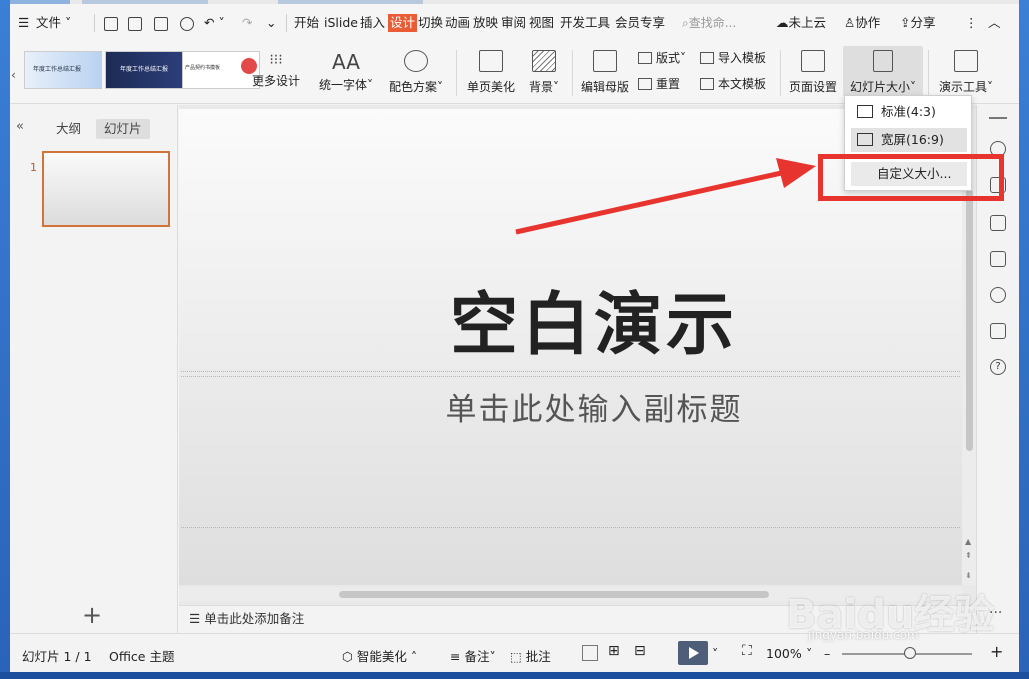  I want to click on tab-slides: 幻灯片, so click(123, 129).